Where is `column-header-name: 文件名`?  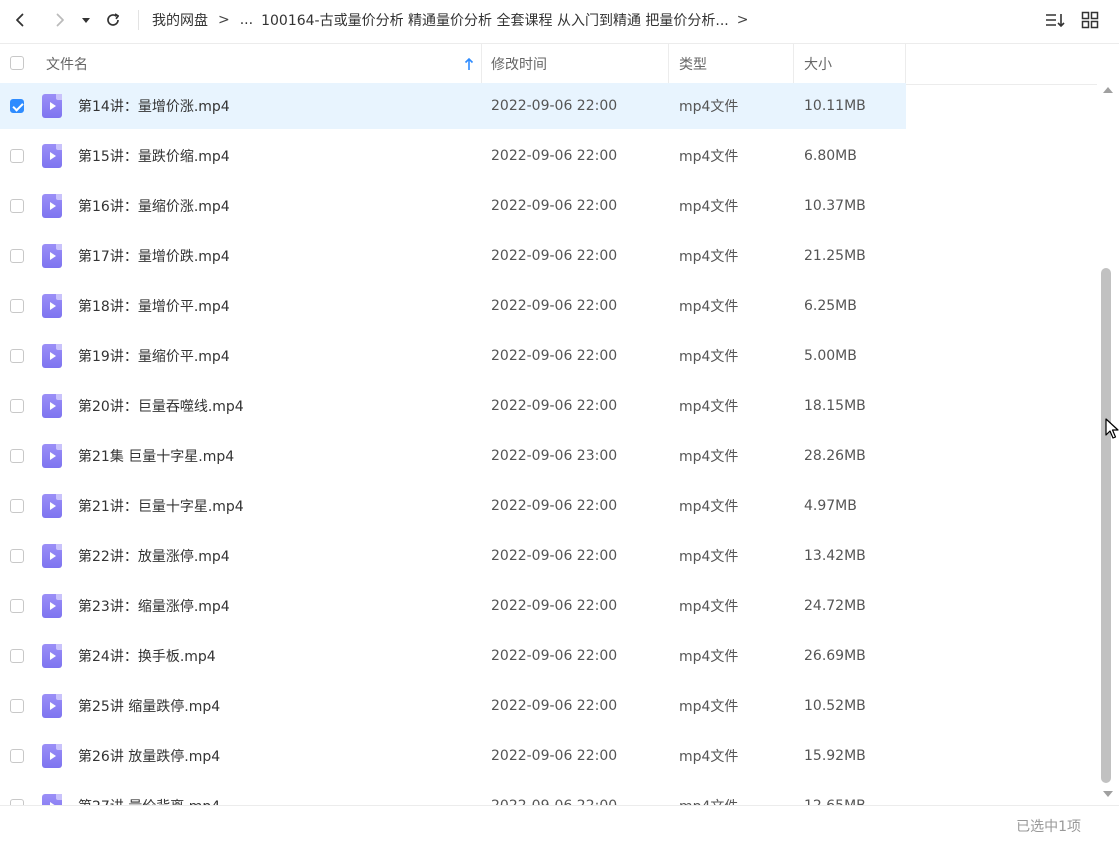 column-header-name: 文件名 is located at coordinates (261, 64).